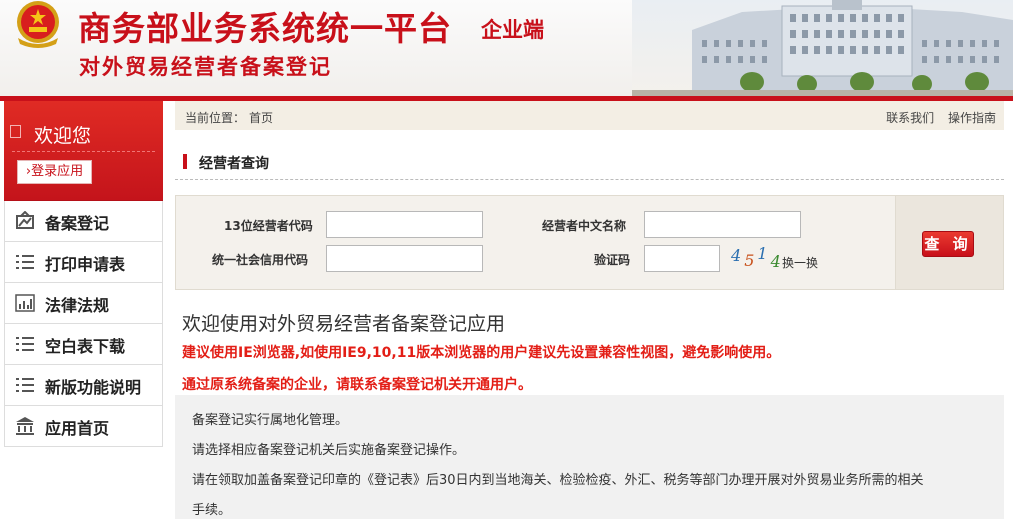 Image resolution: width=1013 pixels, height=519 pixels. Describe the element at coordinates (329, 450) in the screenshot. I see `rule-text: 请选择相应备案登记机关后实施备案登记操作。` at that location.